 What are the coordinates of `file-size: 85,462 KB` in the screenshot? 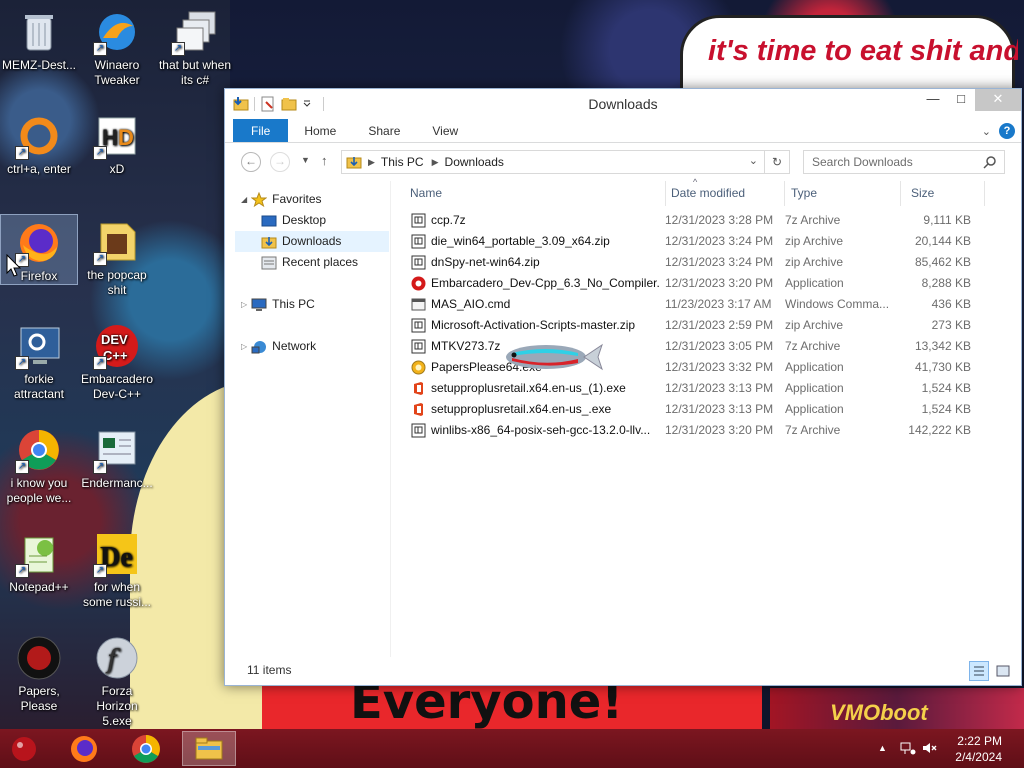 It's located at (942, 262).